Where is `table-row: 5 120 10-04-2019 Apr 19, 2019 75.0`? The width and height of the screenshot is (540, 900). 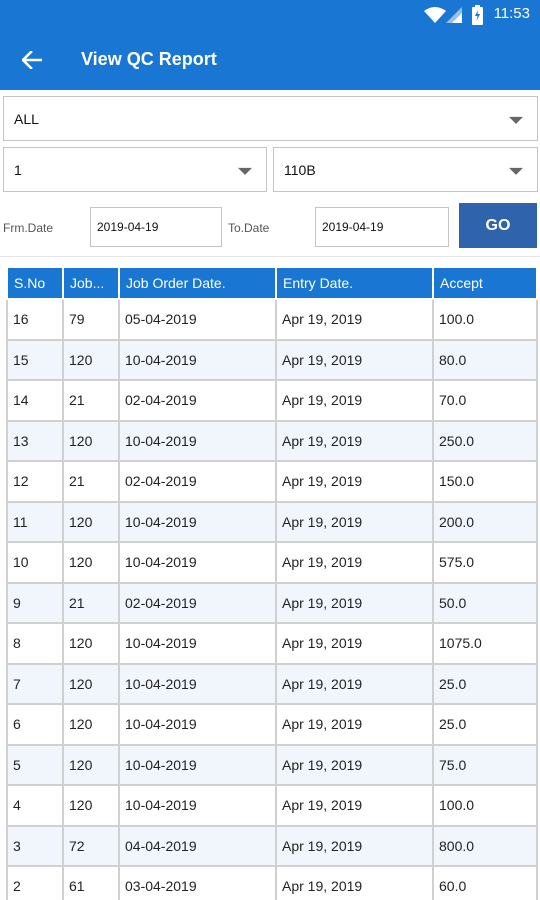
table-row: 5 120 10-04-2019 Apr 19, 2019 75.0 is located at coordinates (272, 764).